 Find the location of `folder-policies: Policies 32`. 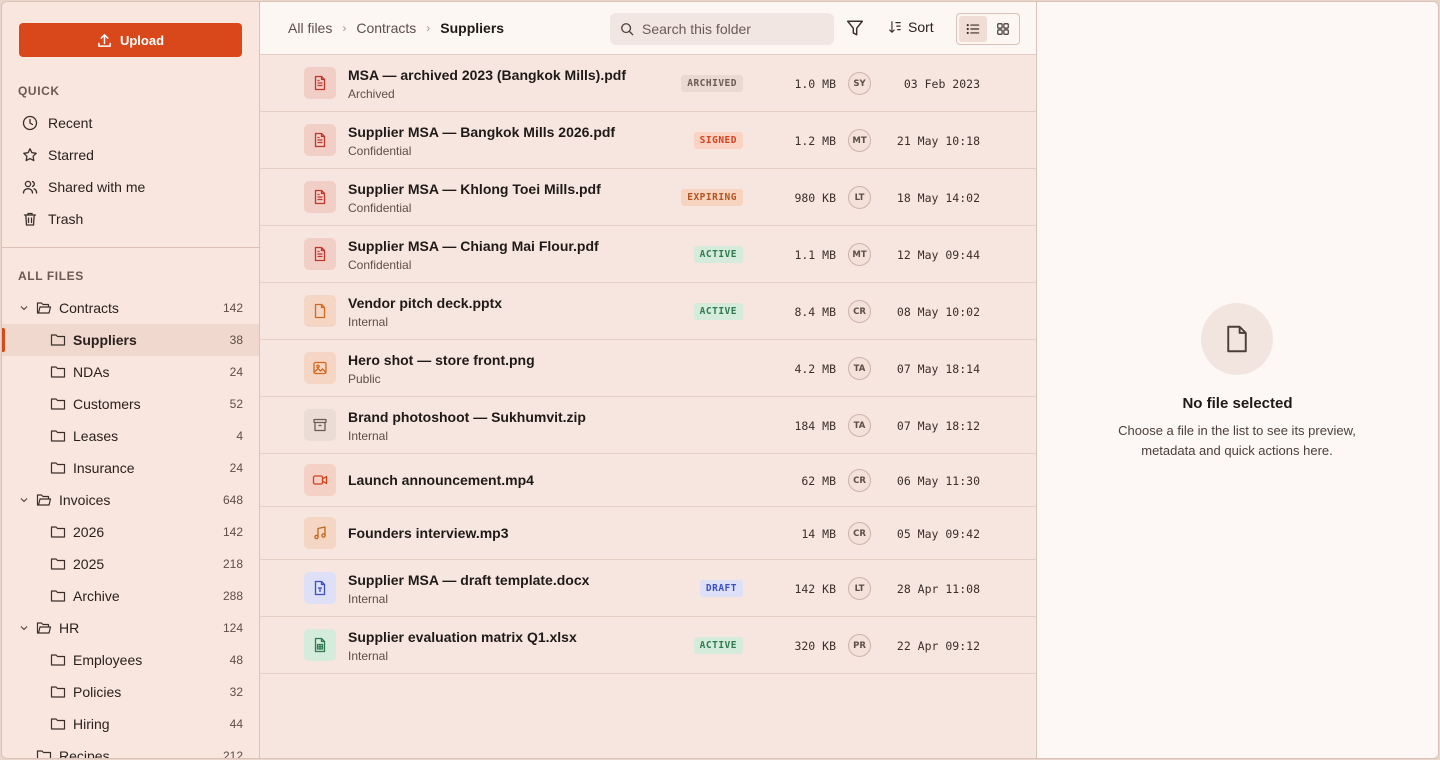

folder-policies: Policies 32 is located at coordinates (130, 692).